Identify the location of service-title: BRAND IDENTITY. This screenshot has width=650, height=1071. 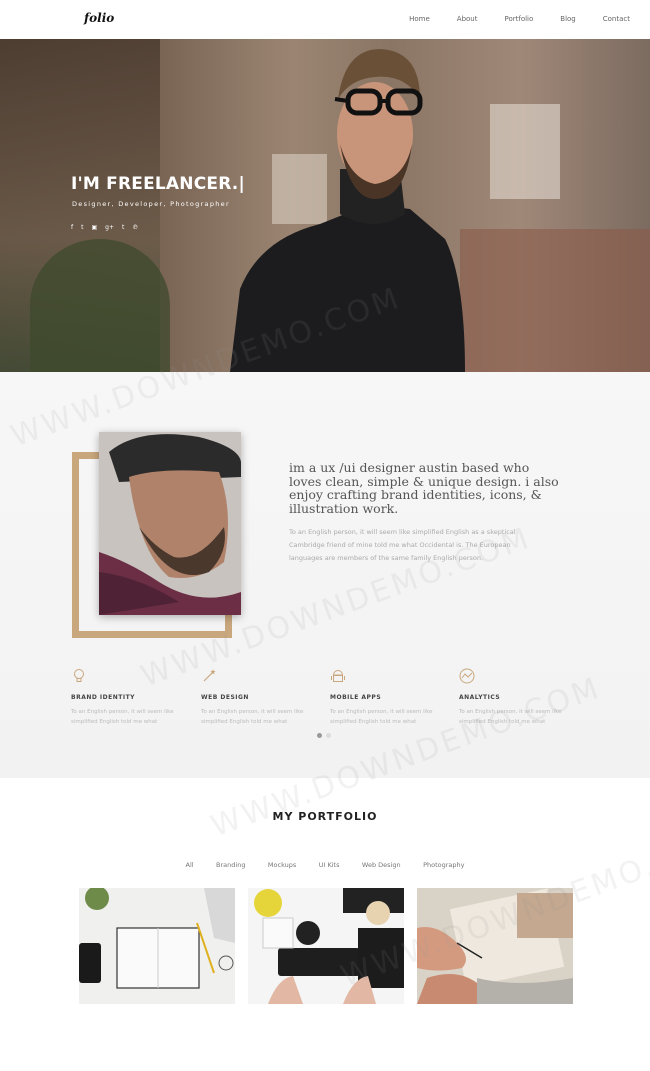
(103, 697).